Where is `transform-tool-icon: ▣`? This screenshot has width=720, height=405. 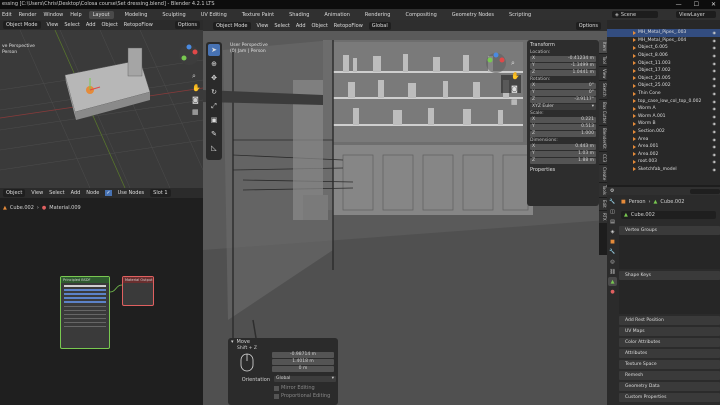
transform-tool-icon: ▣ is located at coordinates (214, 120).